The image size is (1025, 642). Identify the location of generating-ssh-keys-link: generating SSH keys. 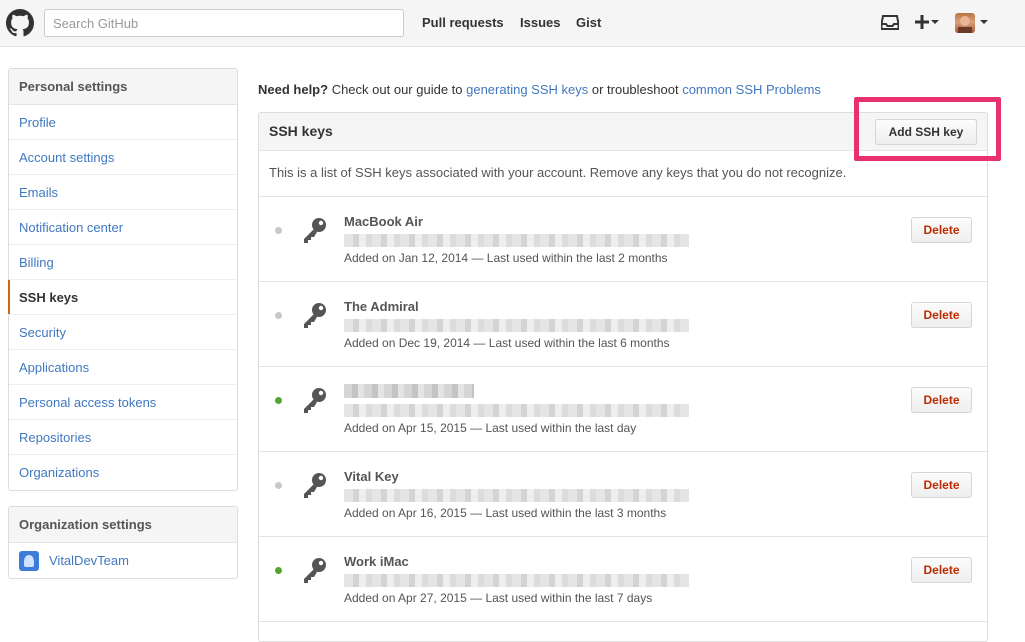
(527, 89).